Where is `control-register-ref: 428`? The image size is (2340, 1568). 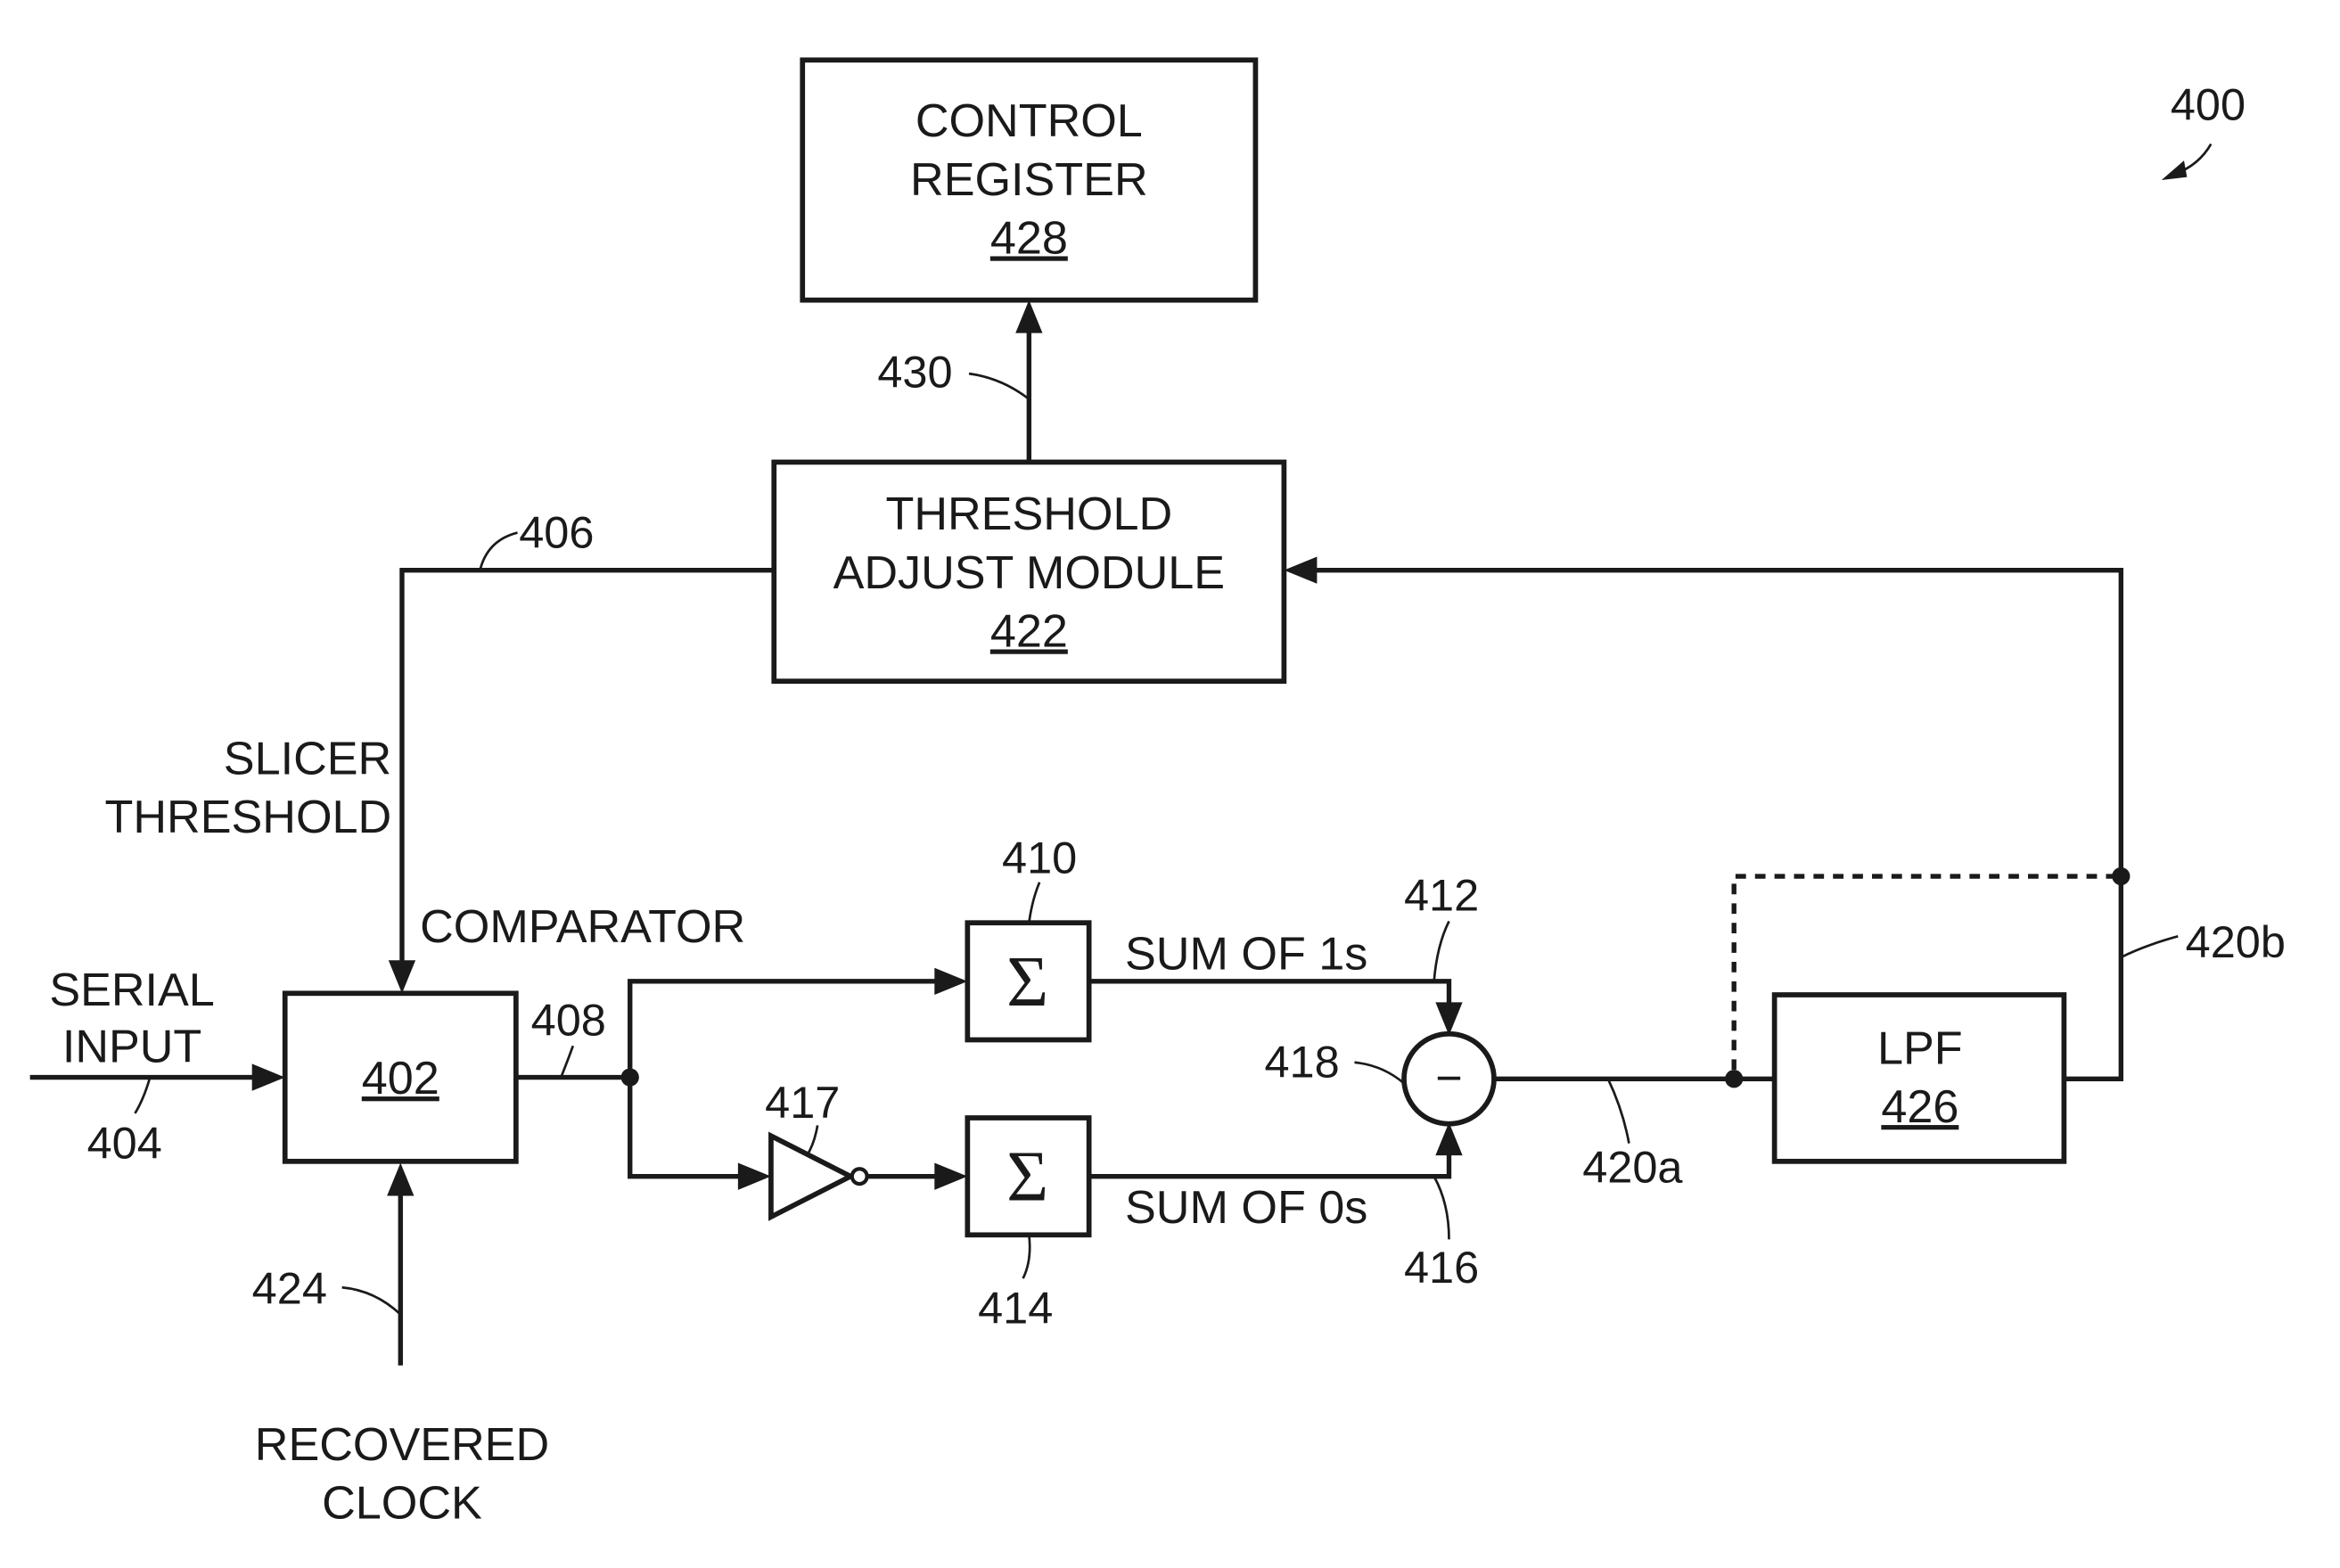 control-register-ref: 428 is located at coordinates (1029, 238).